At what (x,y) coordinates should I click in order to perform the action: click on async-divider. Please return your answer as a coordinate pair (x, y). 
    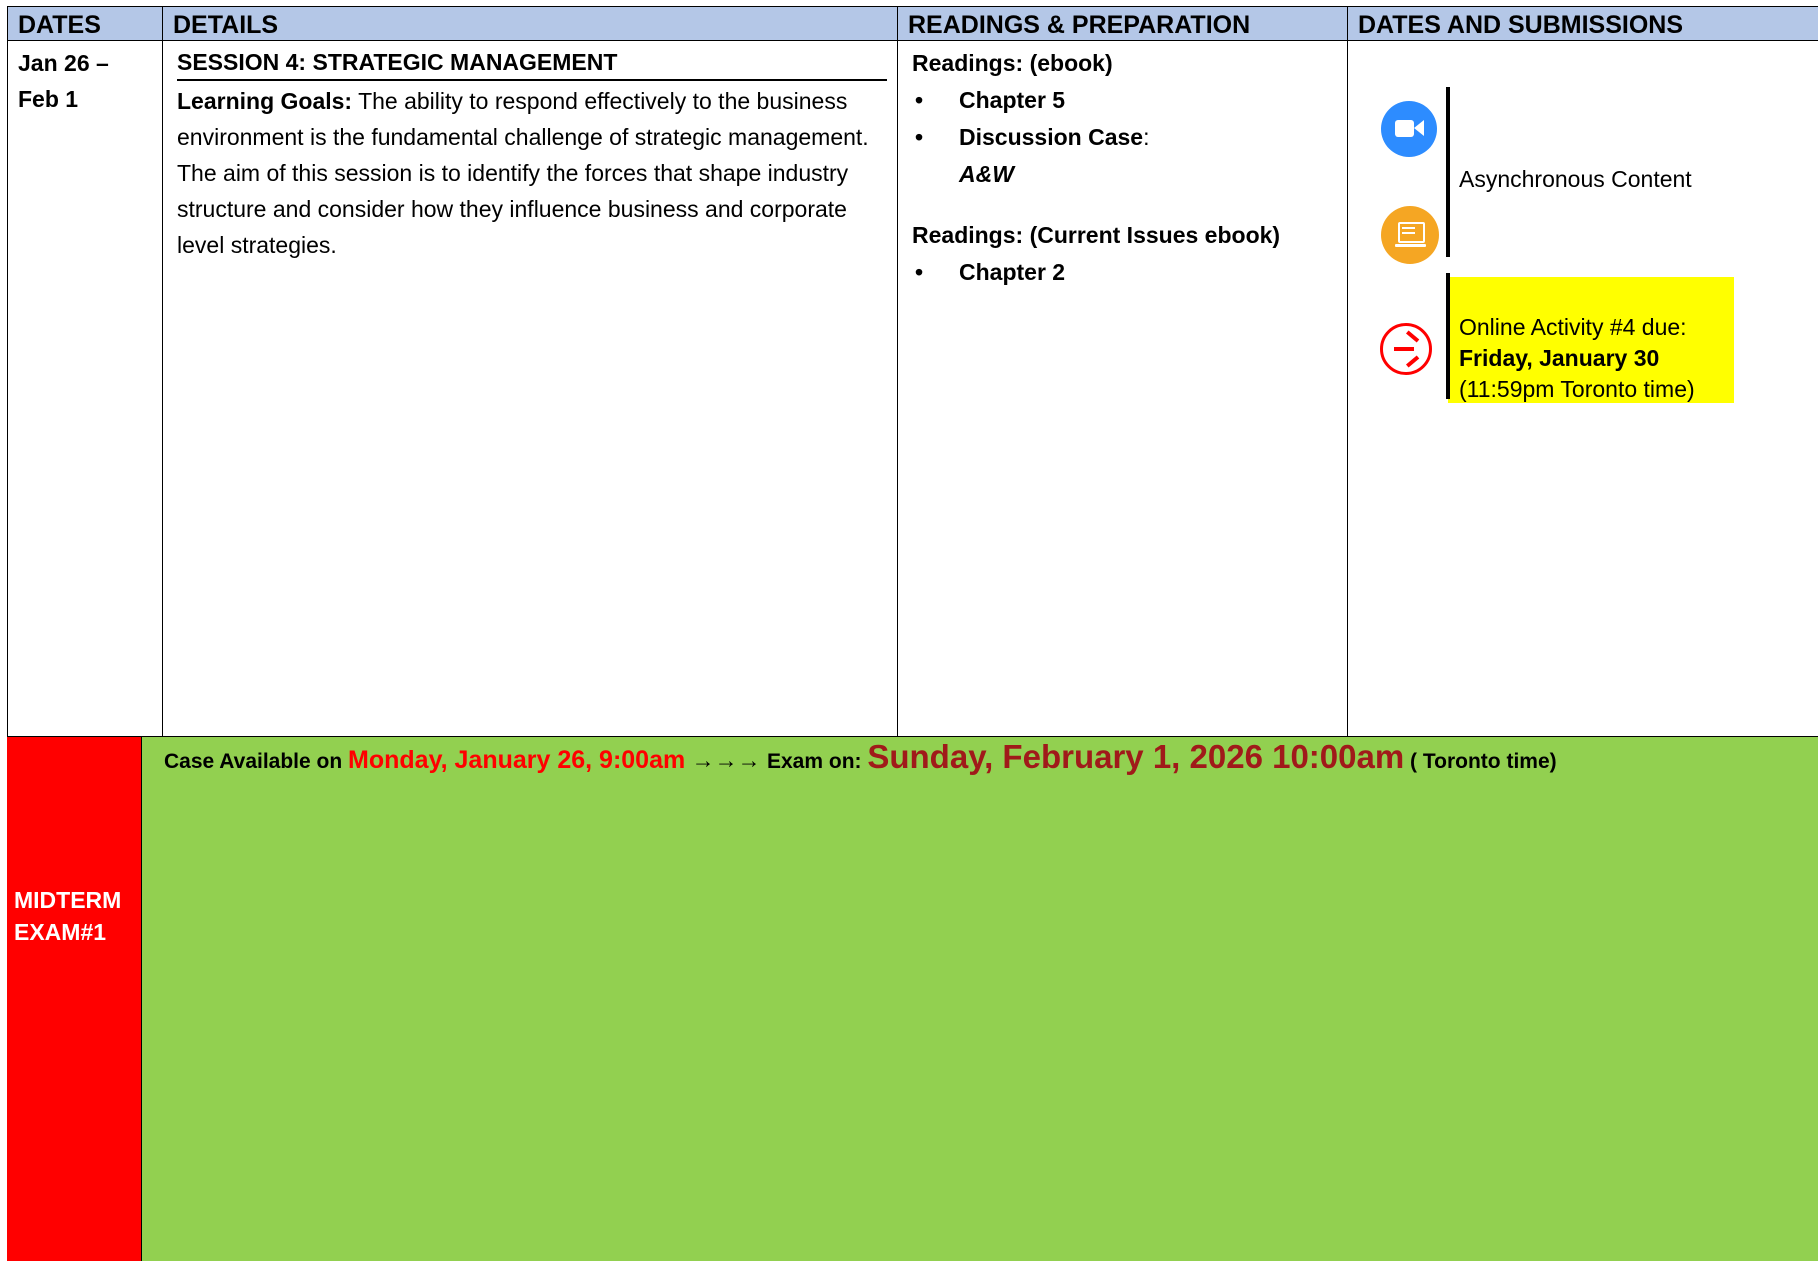
    Looking at the image, I should click on (1448, 172).